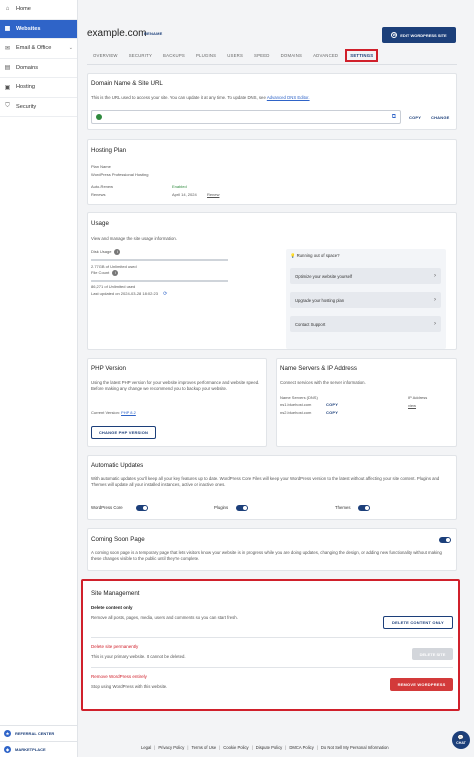 The width and height of the screenshot is (474, 757). What do you see at coordinates (146, 747) in the screenshot?
I see `footer-link-legal: Legal` at bounding box center [146, 747].